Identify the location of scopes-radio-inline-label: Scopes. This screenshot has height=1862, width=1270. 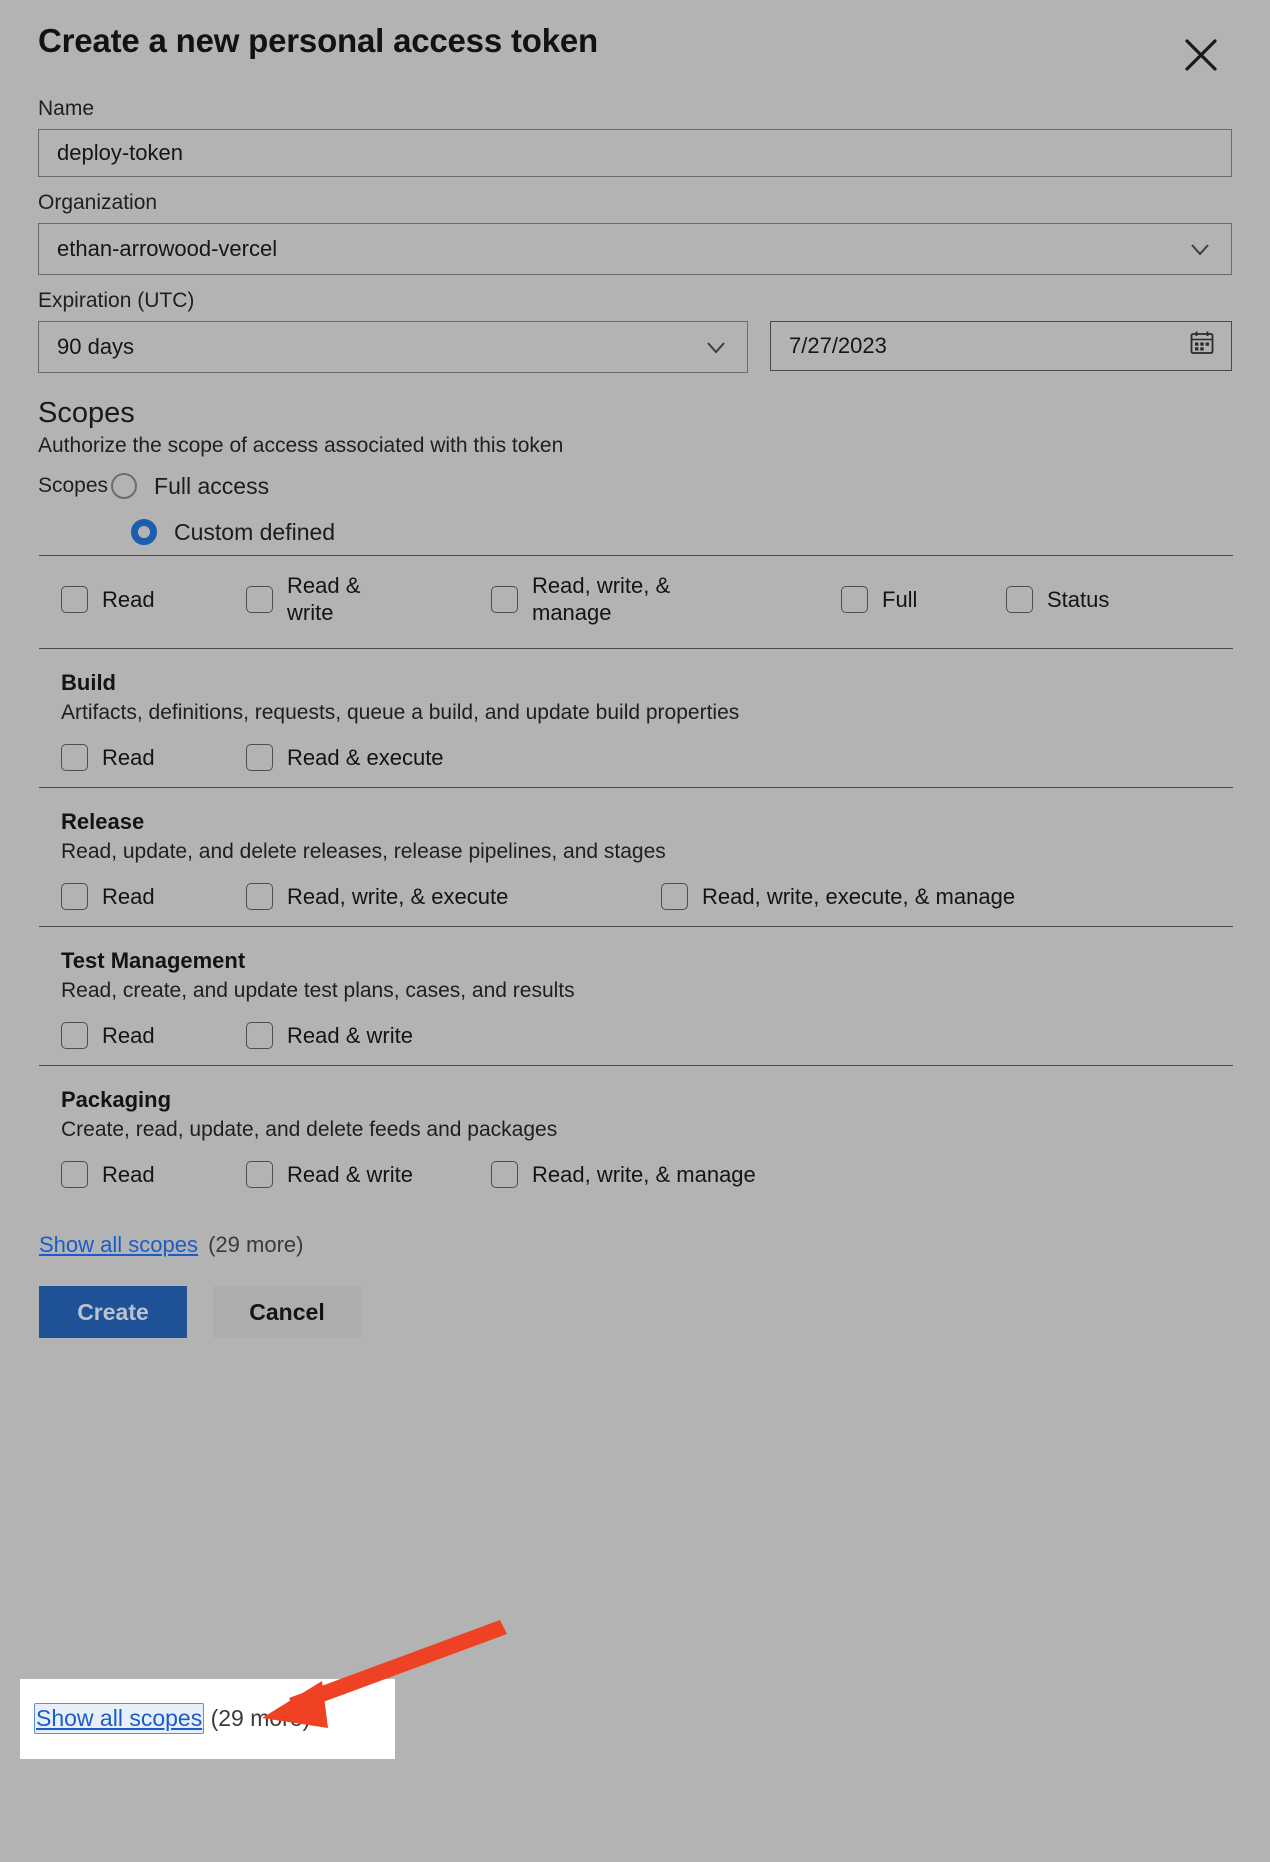
(73, 485).